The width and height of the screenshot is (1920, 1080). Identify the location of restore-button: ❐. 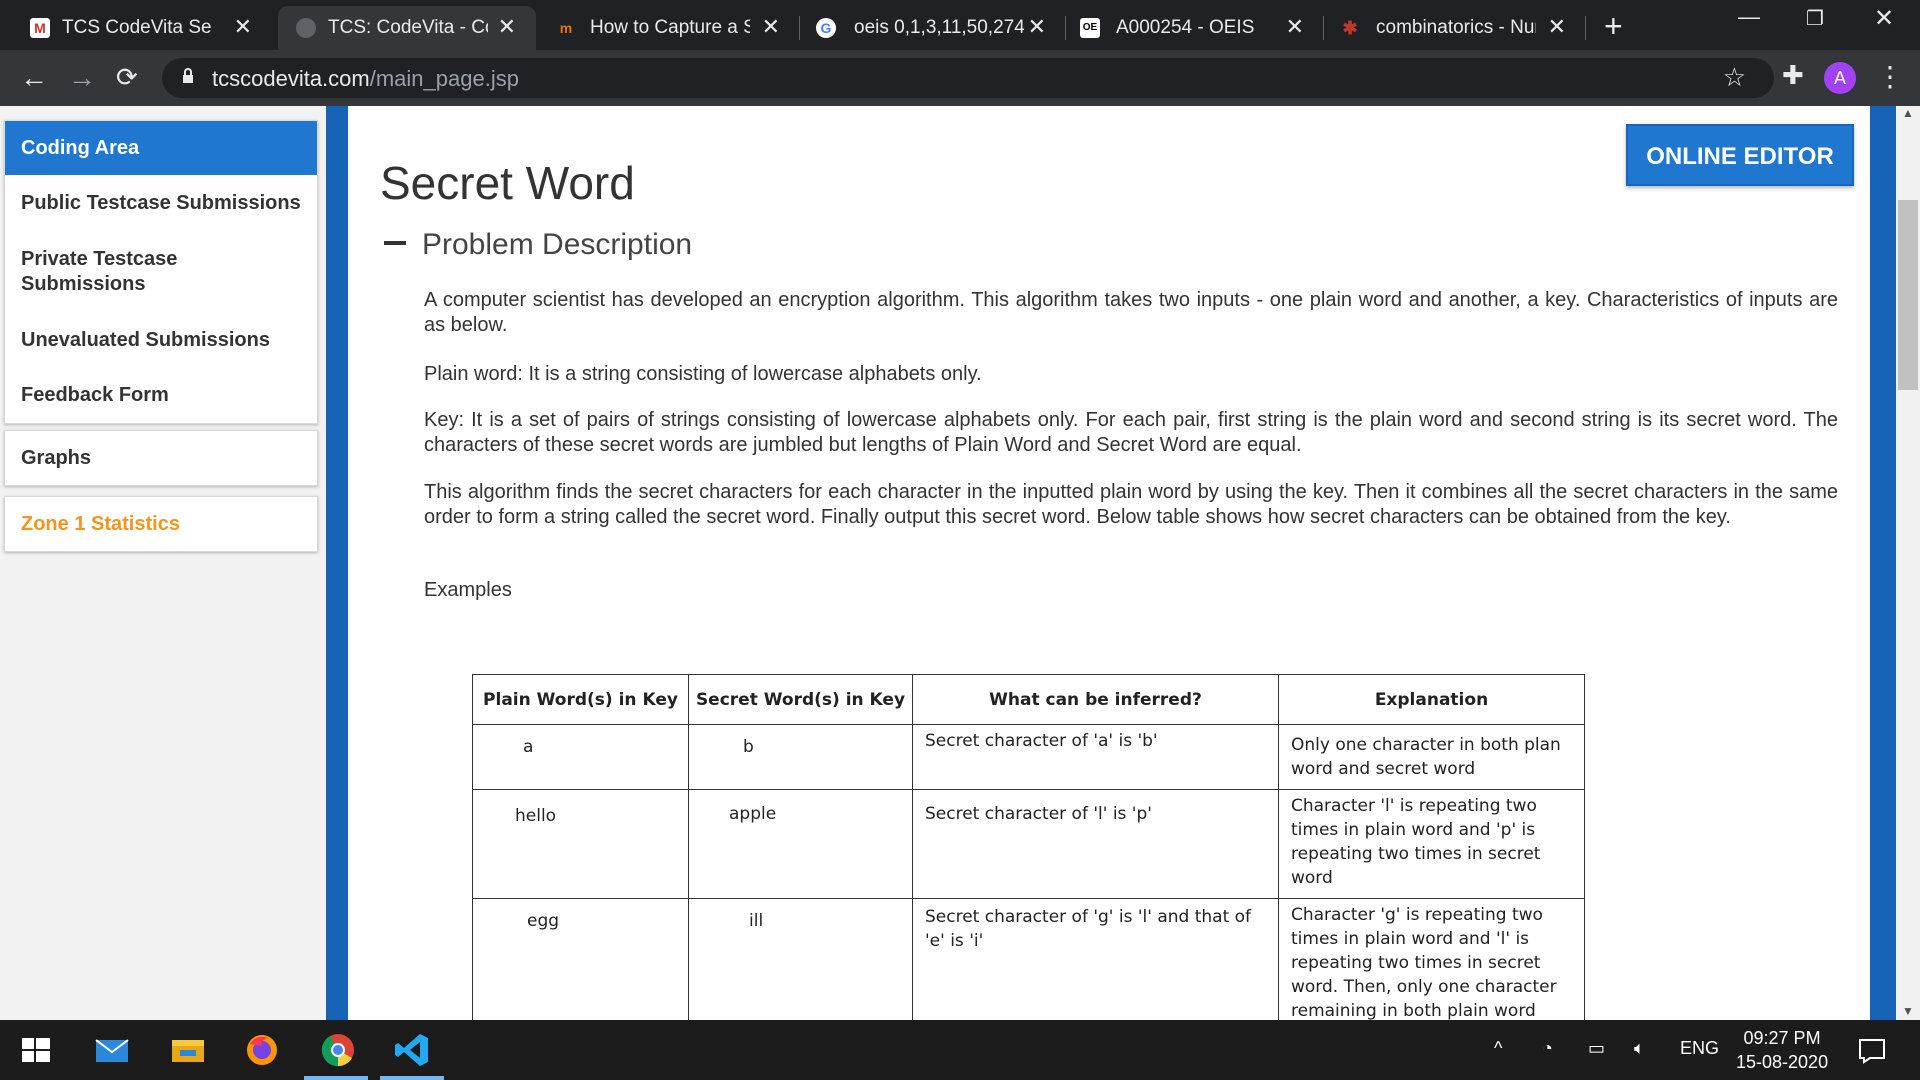
(1815, 18).